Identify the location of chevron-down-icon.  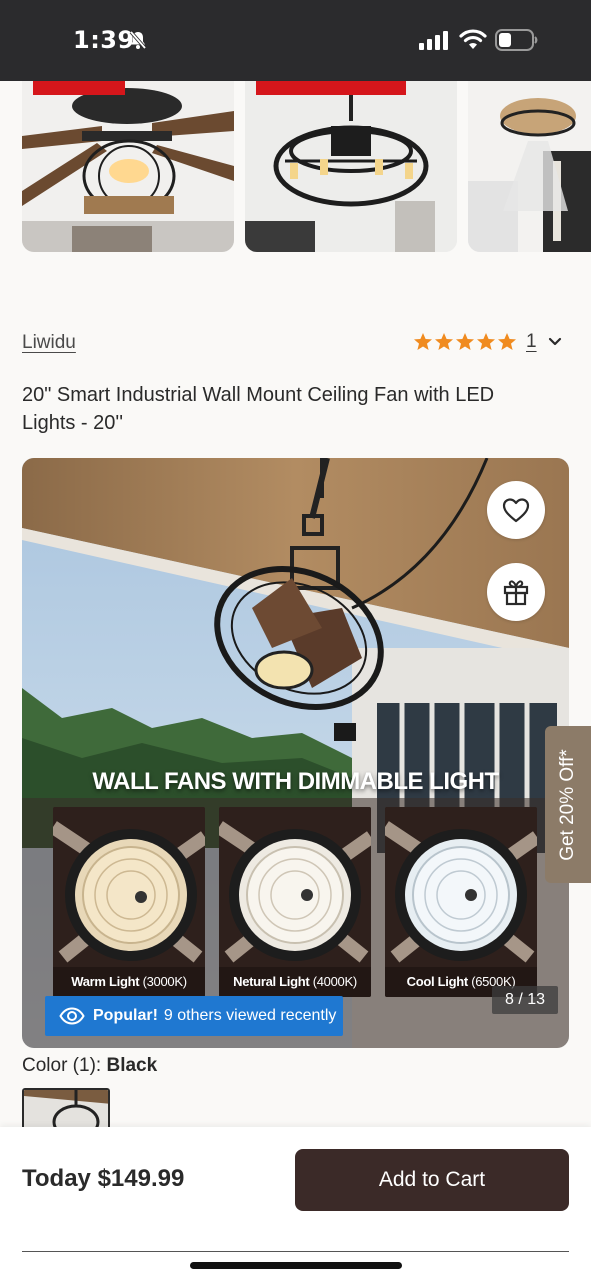
(555, 342).